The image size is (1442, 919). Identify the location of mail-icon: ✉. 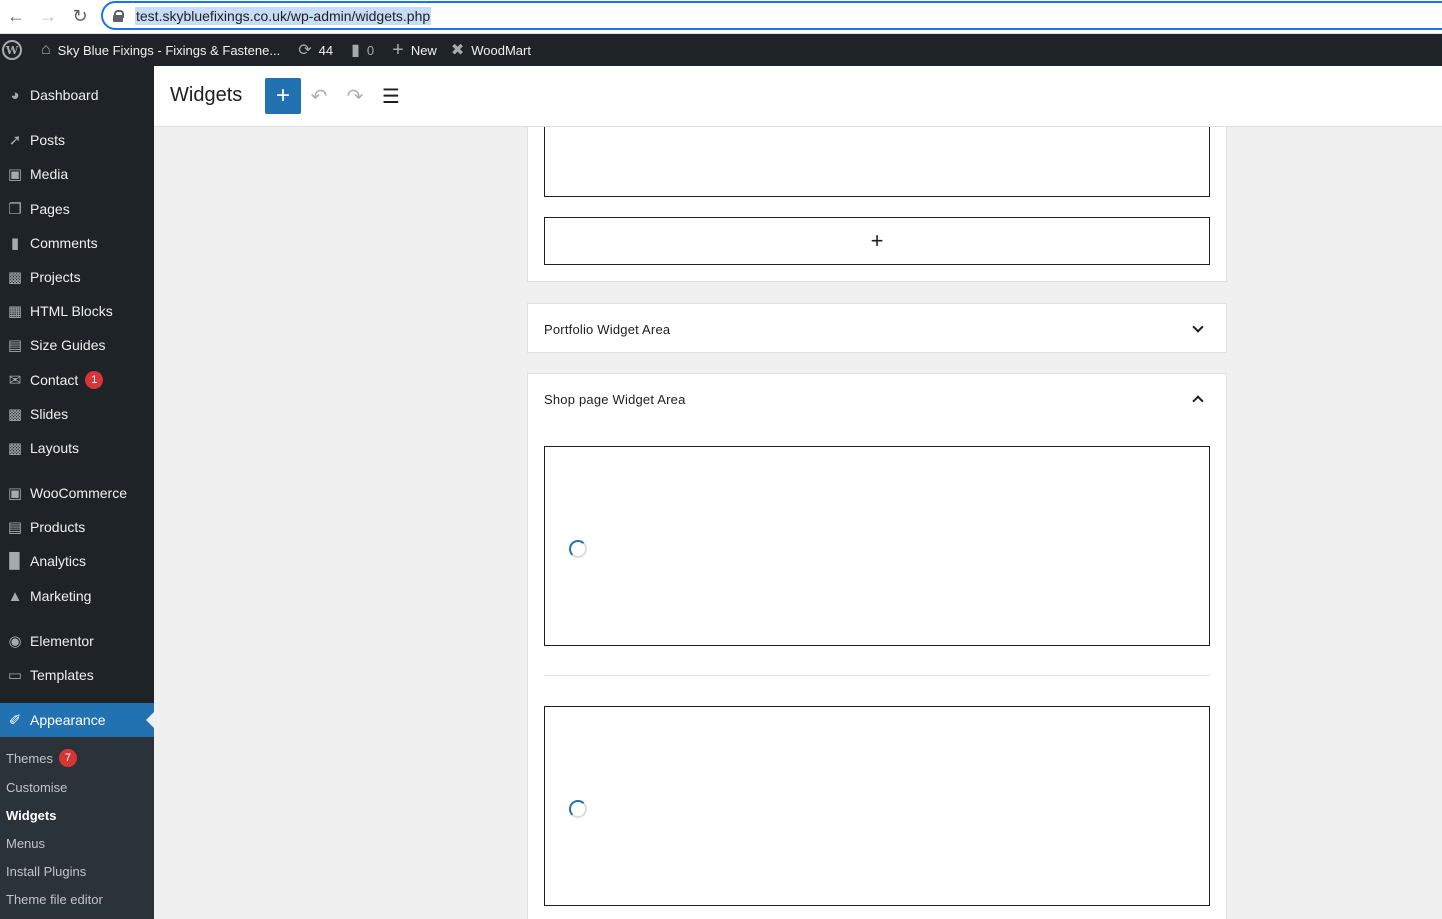
(15, 380).